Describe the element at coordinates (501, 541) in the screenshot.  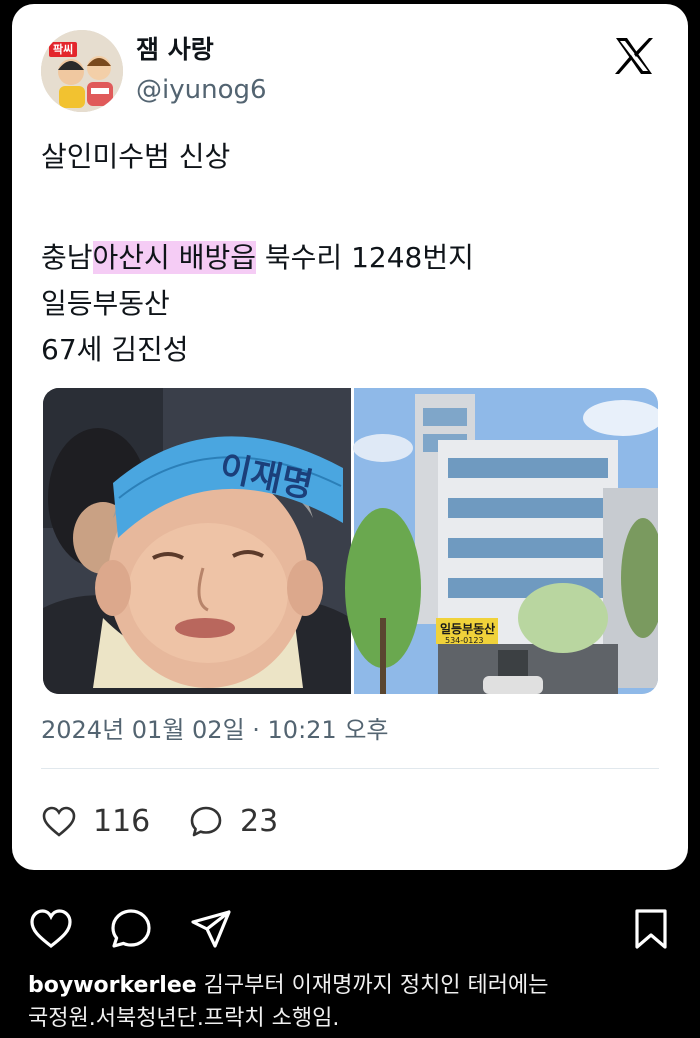
I see `photo-building: 일등부동산 534-0123` at that location.